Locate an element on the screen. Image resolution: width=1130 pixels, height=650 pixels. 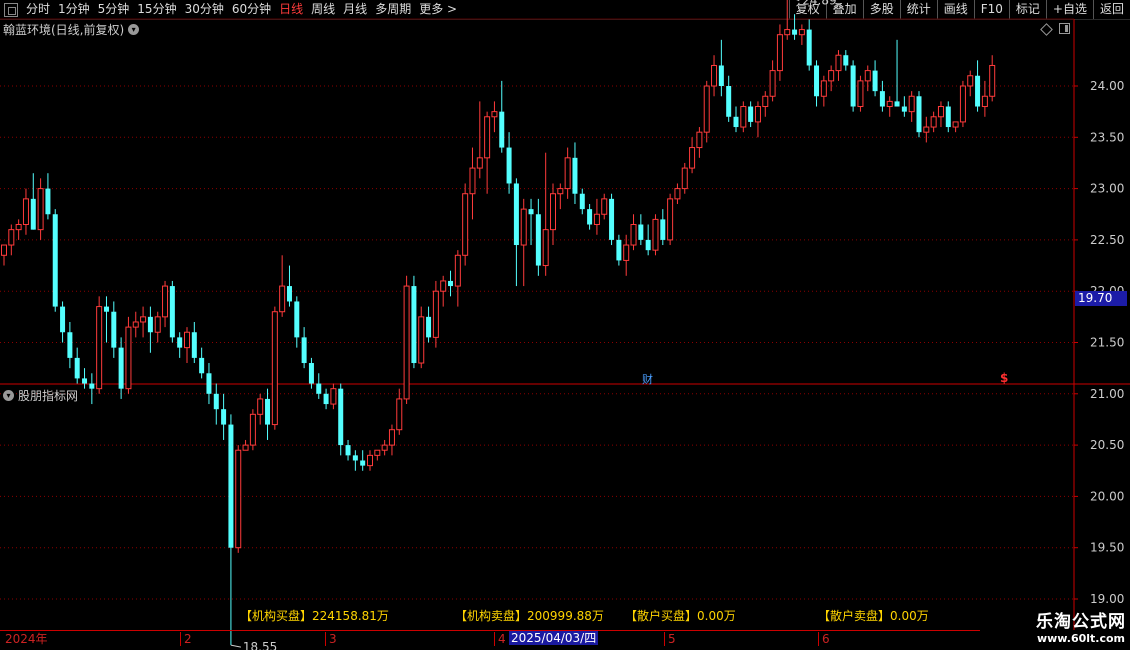
watermark: 乐淘公式网 www.60lt.com is located at coordinates (1081, 628).